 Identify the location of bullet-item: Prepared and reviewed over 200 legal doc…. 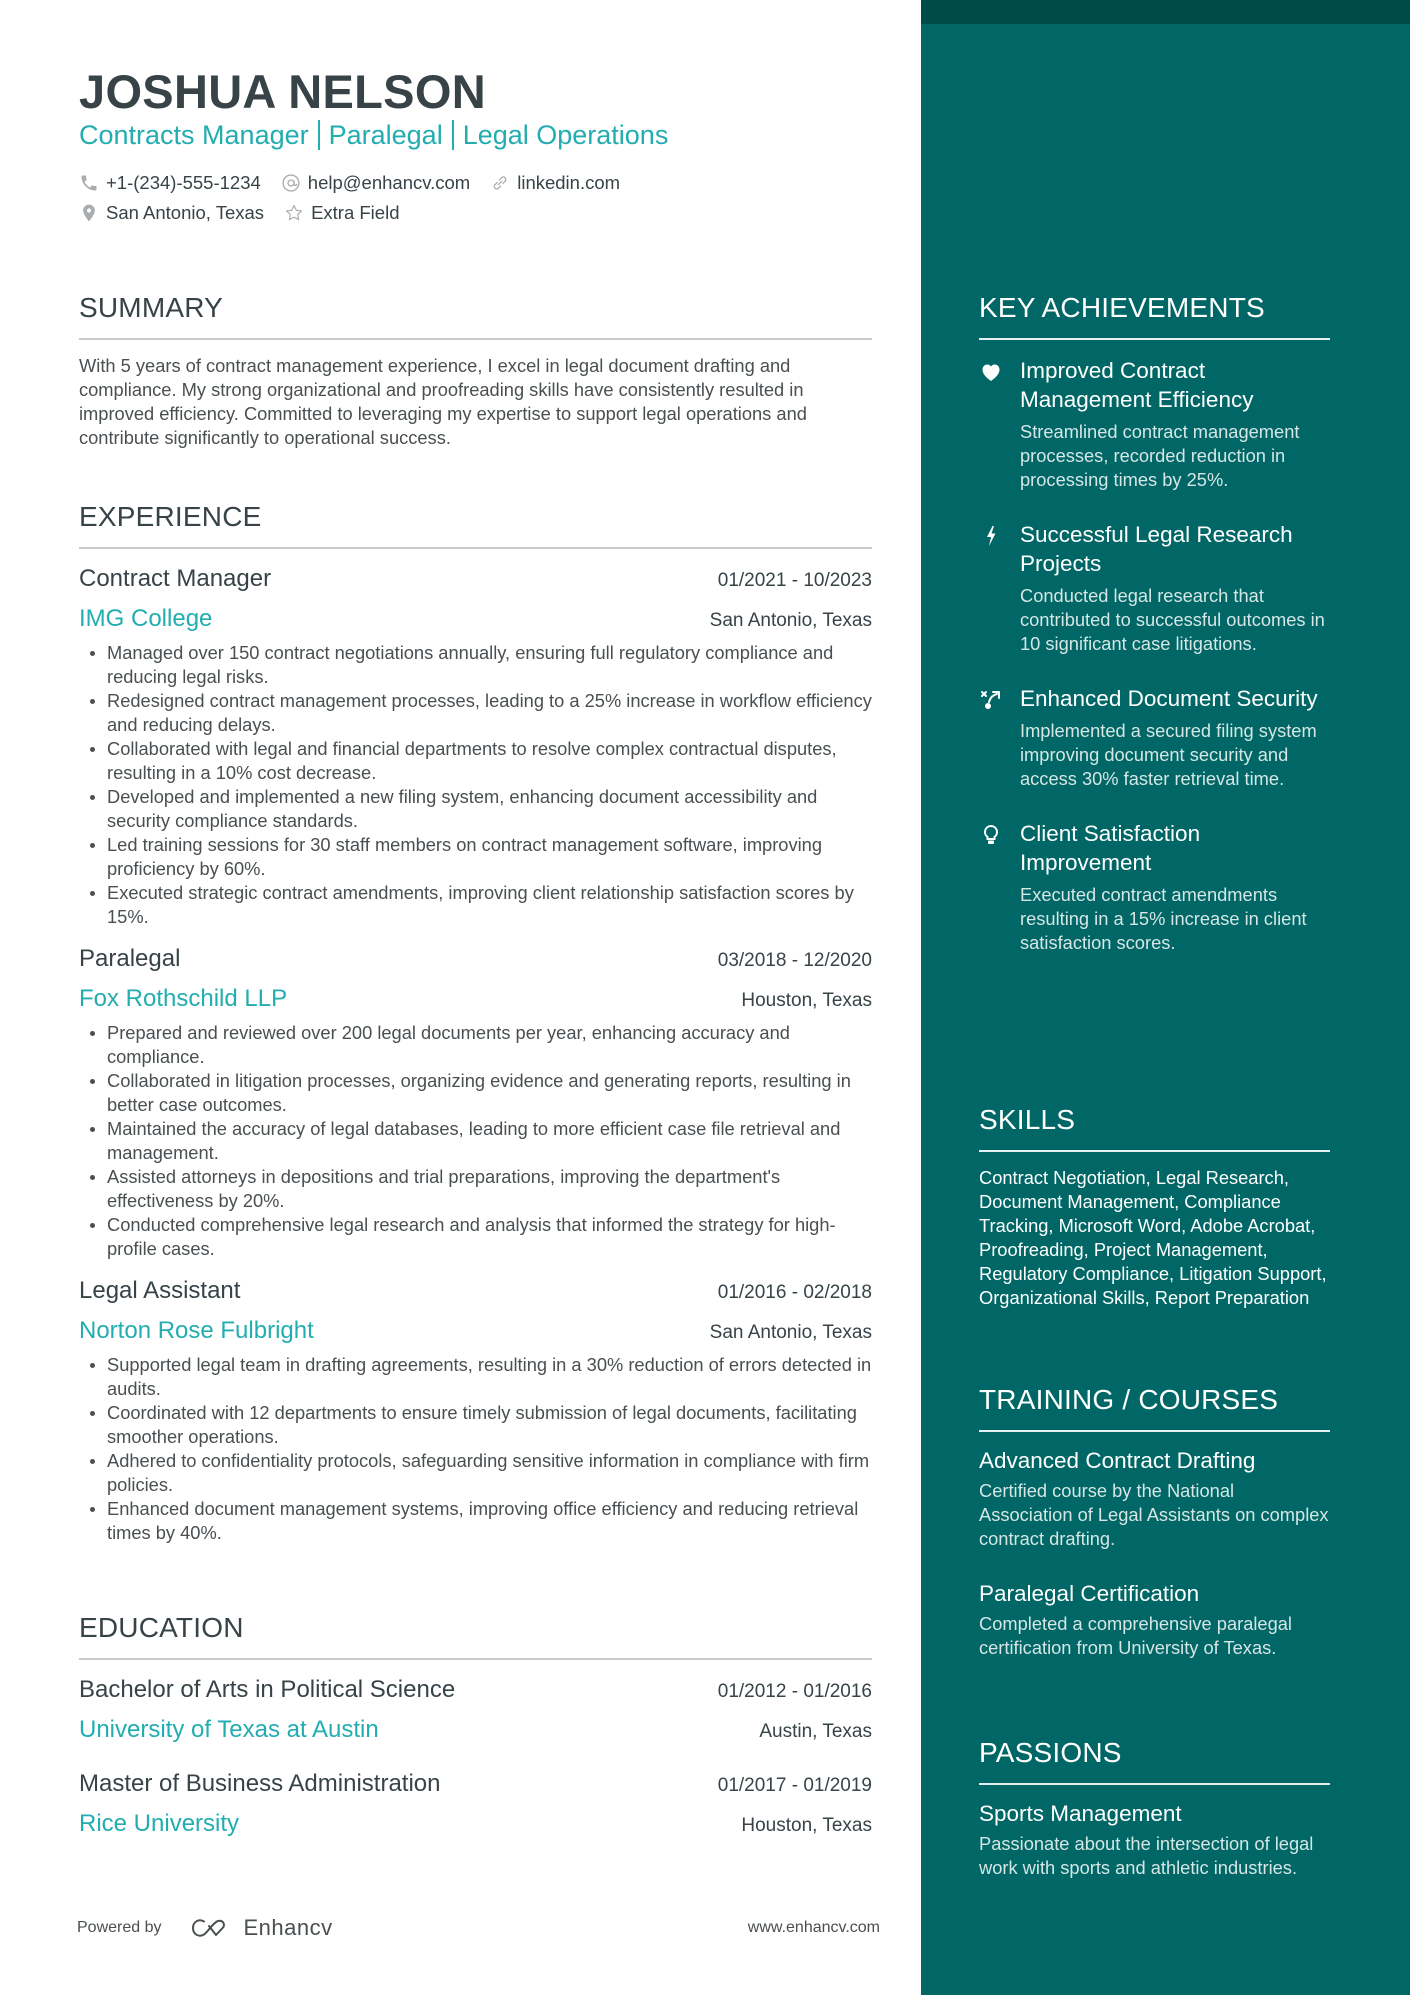
(475, 1045).